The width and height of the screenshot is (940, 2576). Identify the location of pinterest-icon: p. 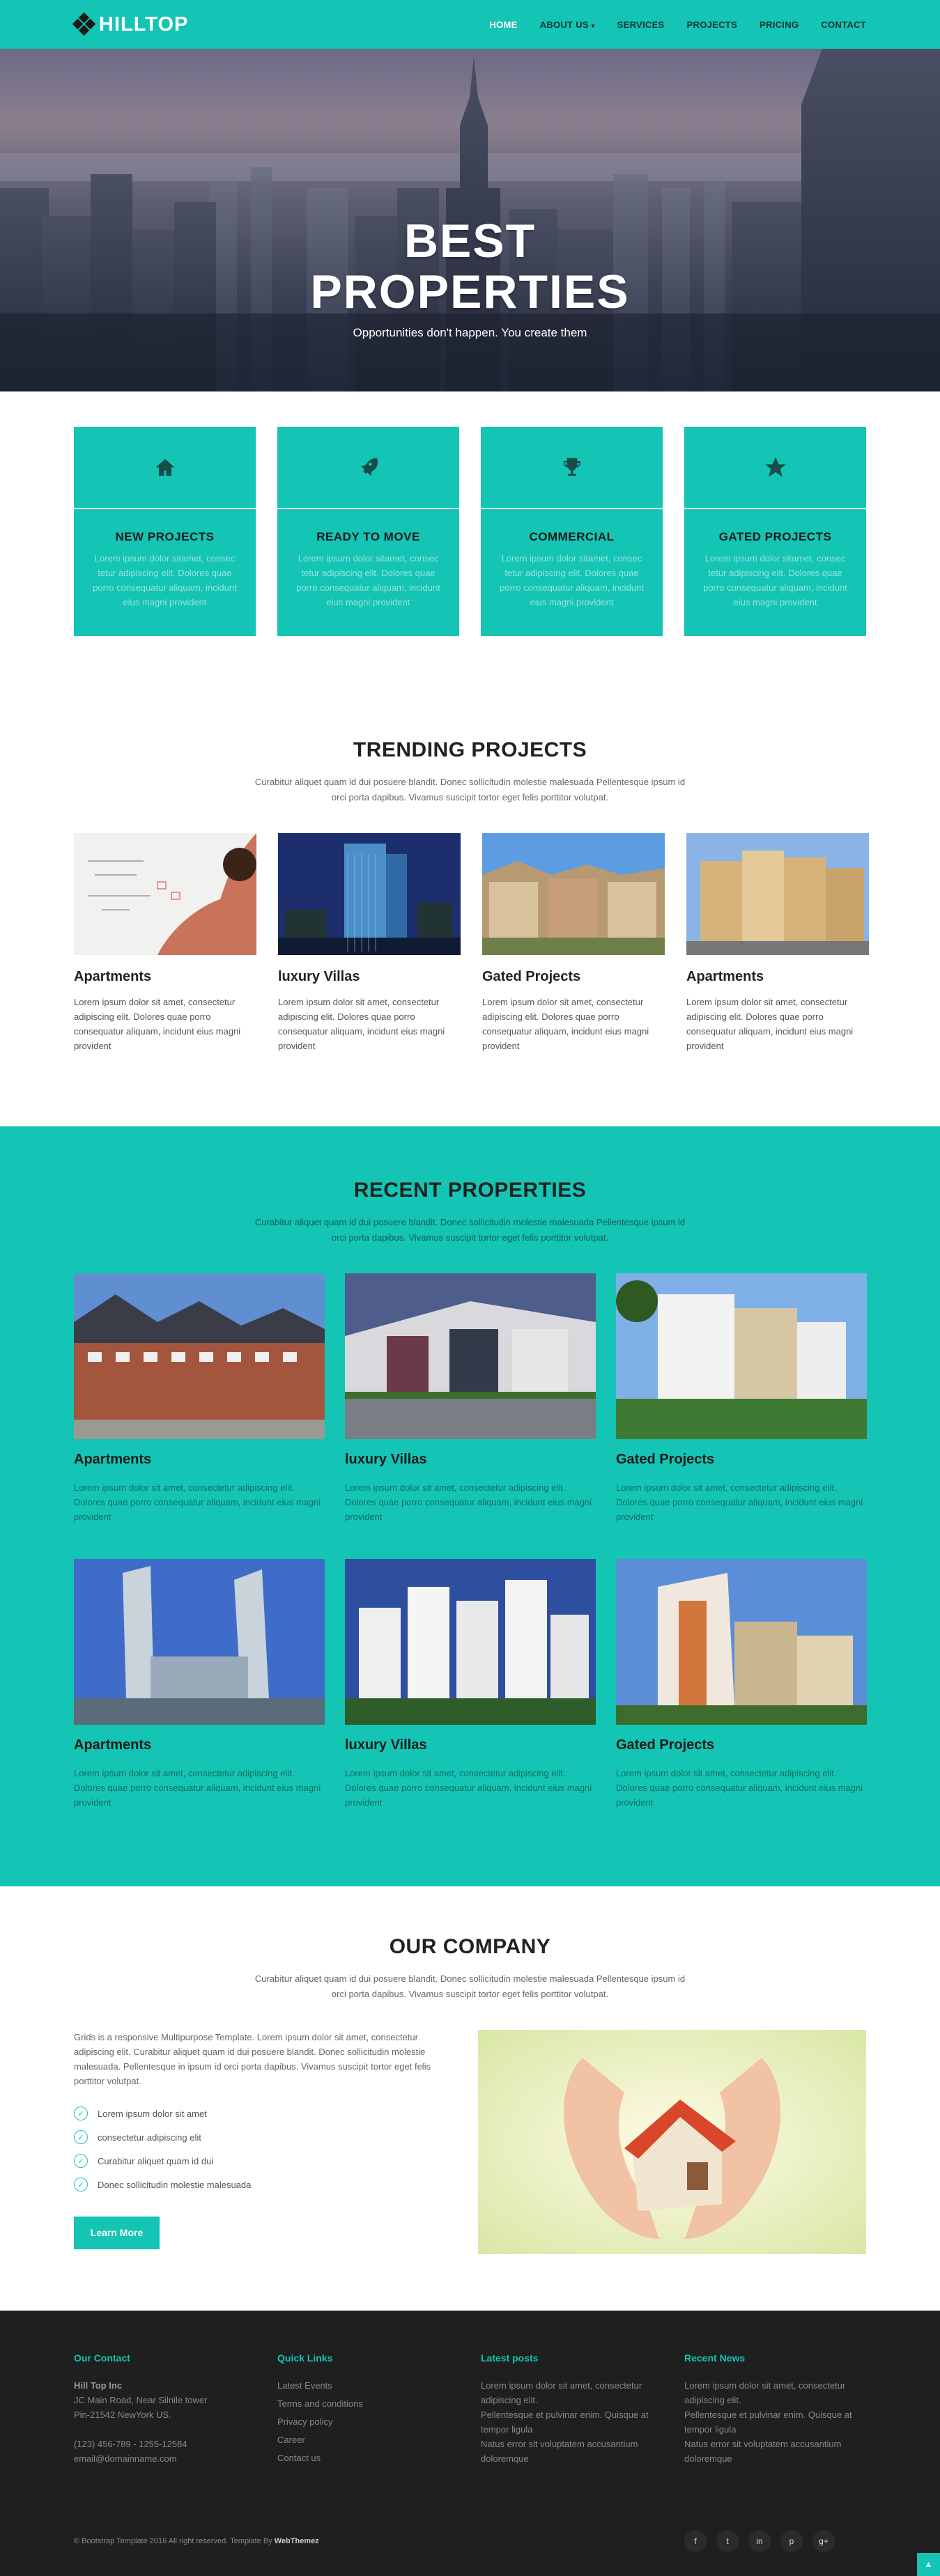
(791, 2541).